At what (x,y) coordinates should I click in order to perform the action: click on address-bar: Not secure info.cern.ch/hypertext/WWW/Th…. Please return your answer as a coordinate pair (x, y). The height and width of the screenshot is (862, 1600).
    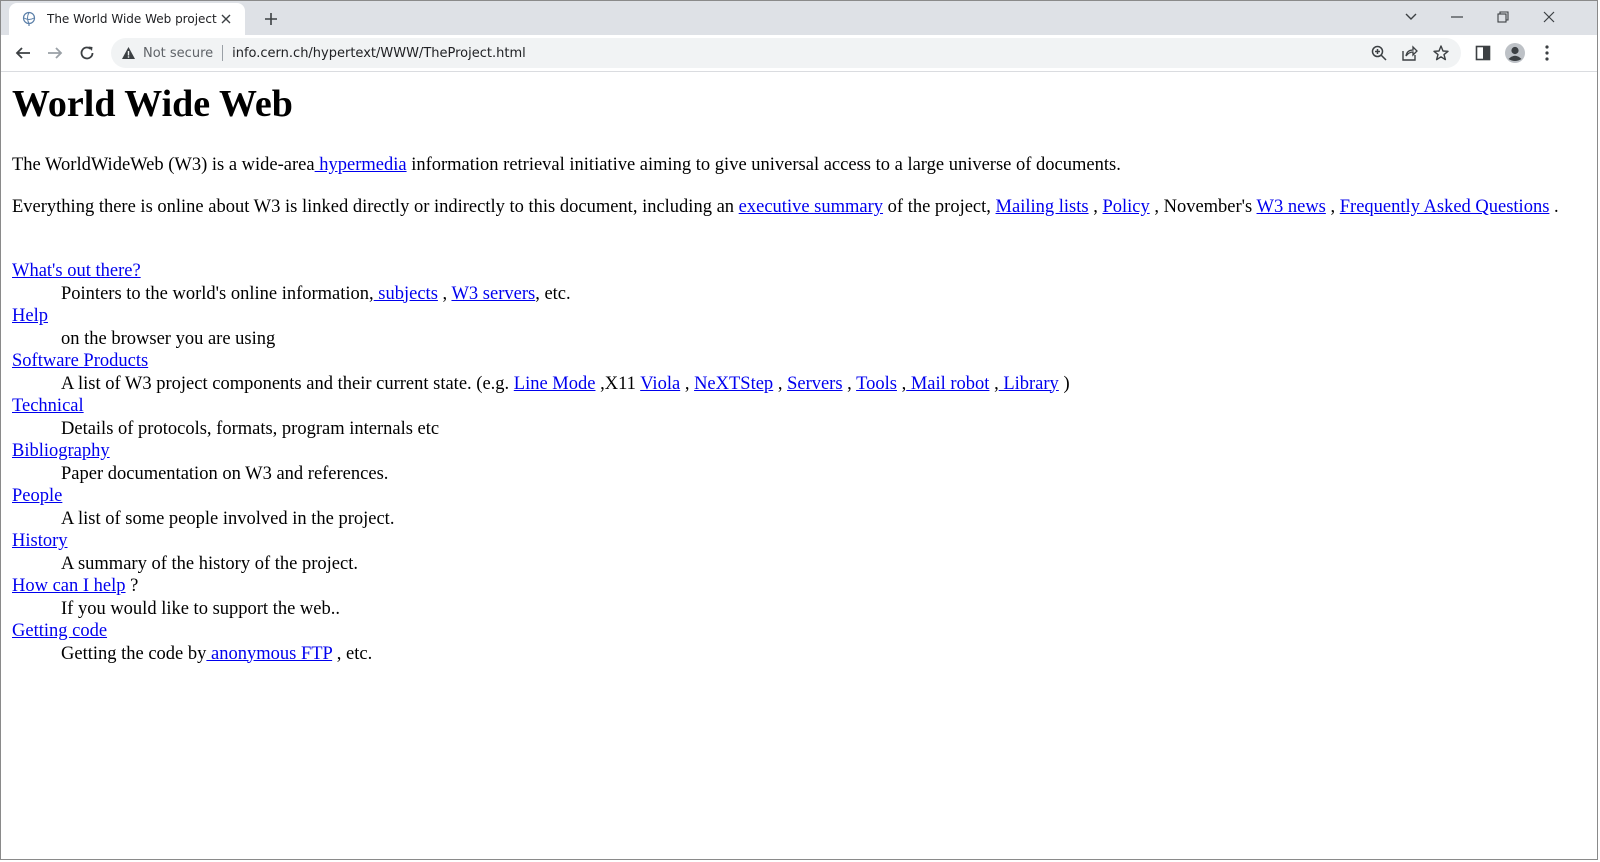
    Looking at the image, I should click on (786, 53).